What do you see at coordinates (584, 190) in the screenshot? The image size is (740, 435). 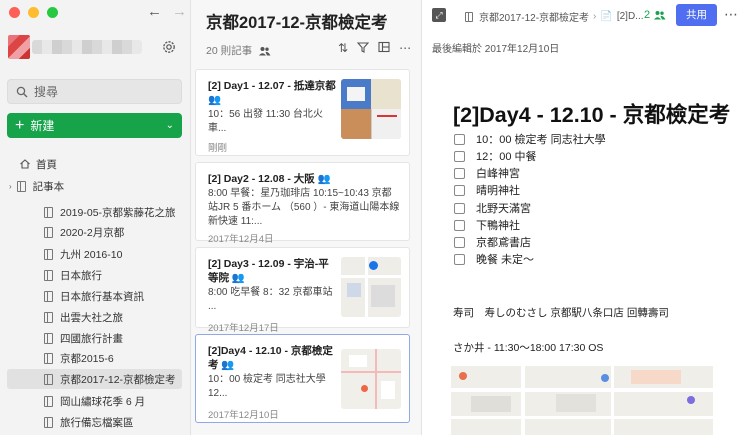 I see `todo-item: 晴明神社` at bounding box center [584, 190].